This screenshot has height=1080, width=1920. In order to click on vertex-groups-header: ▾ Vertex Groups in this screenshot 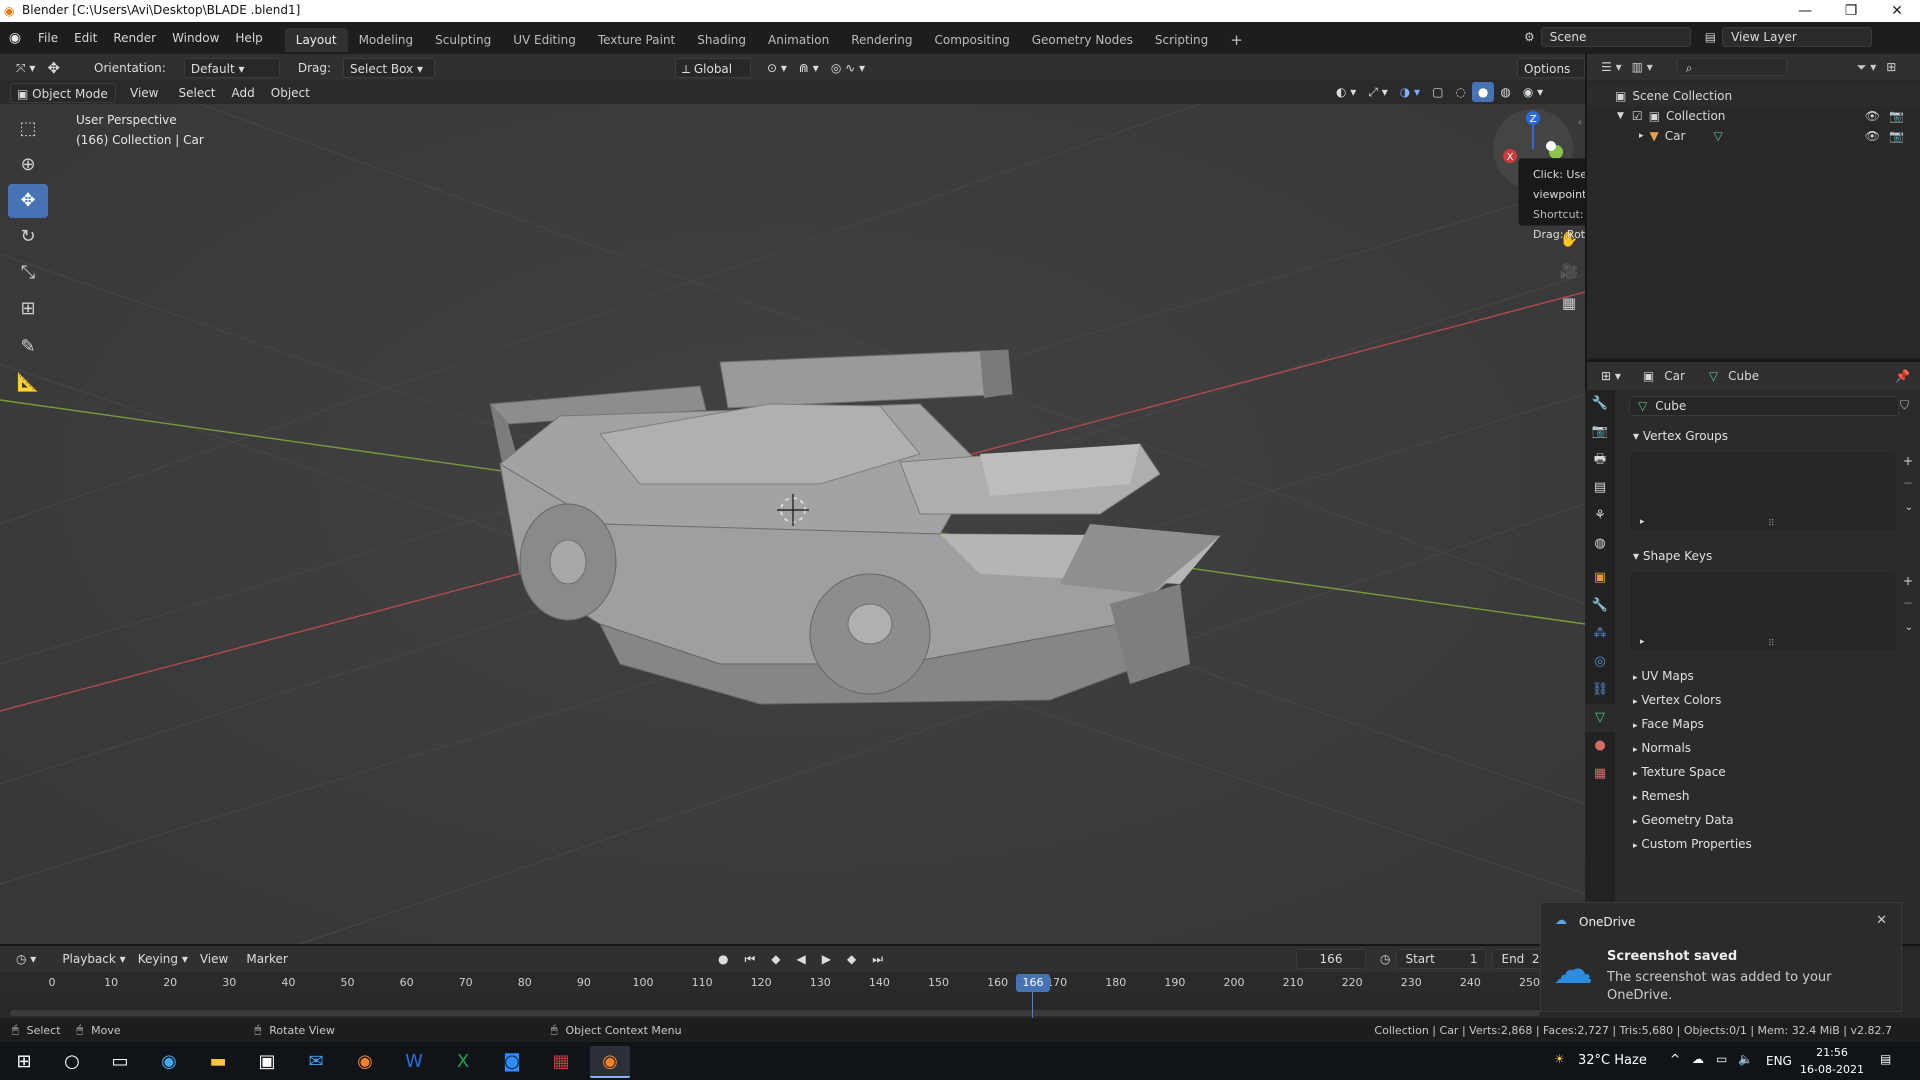, I will do `click(1768, 436)`.